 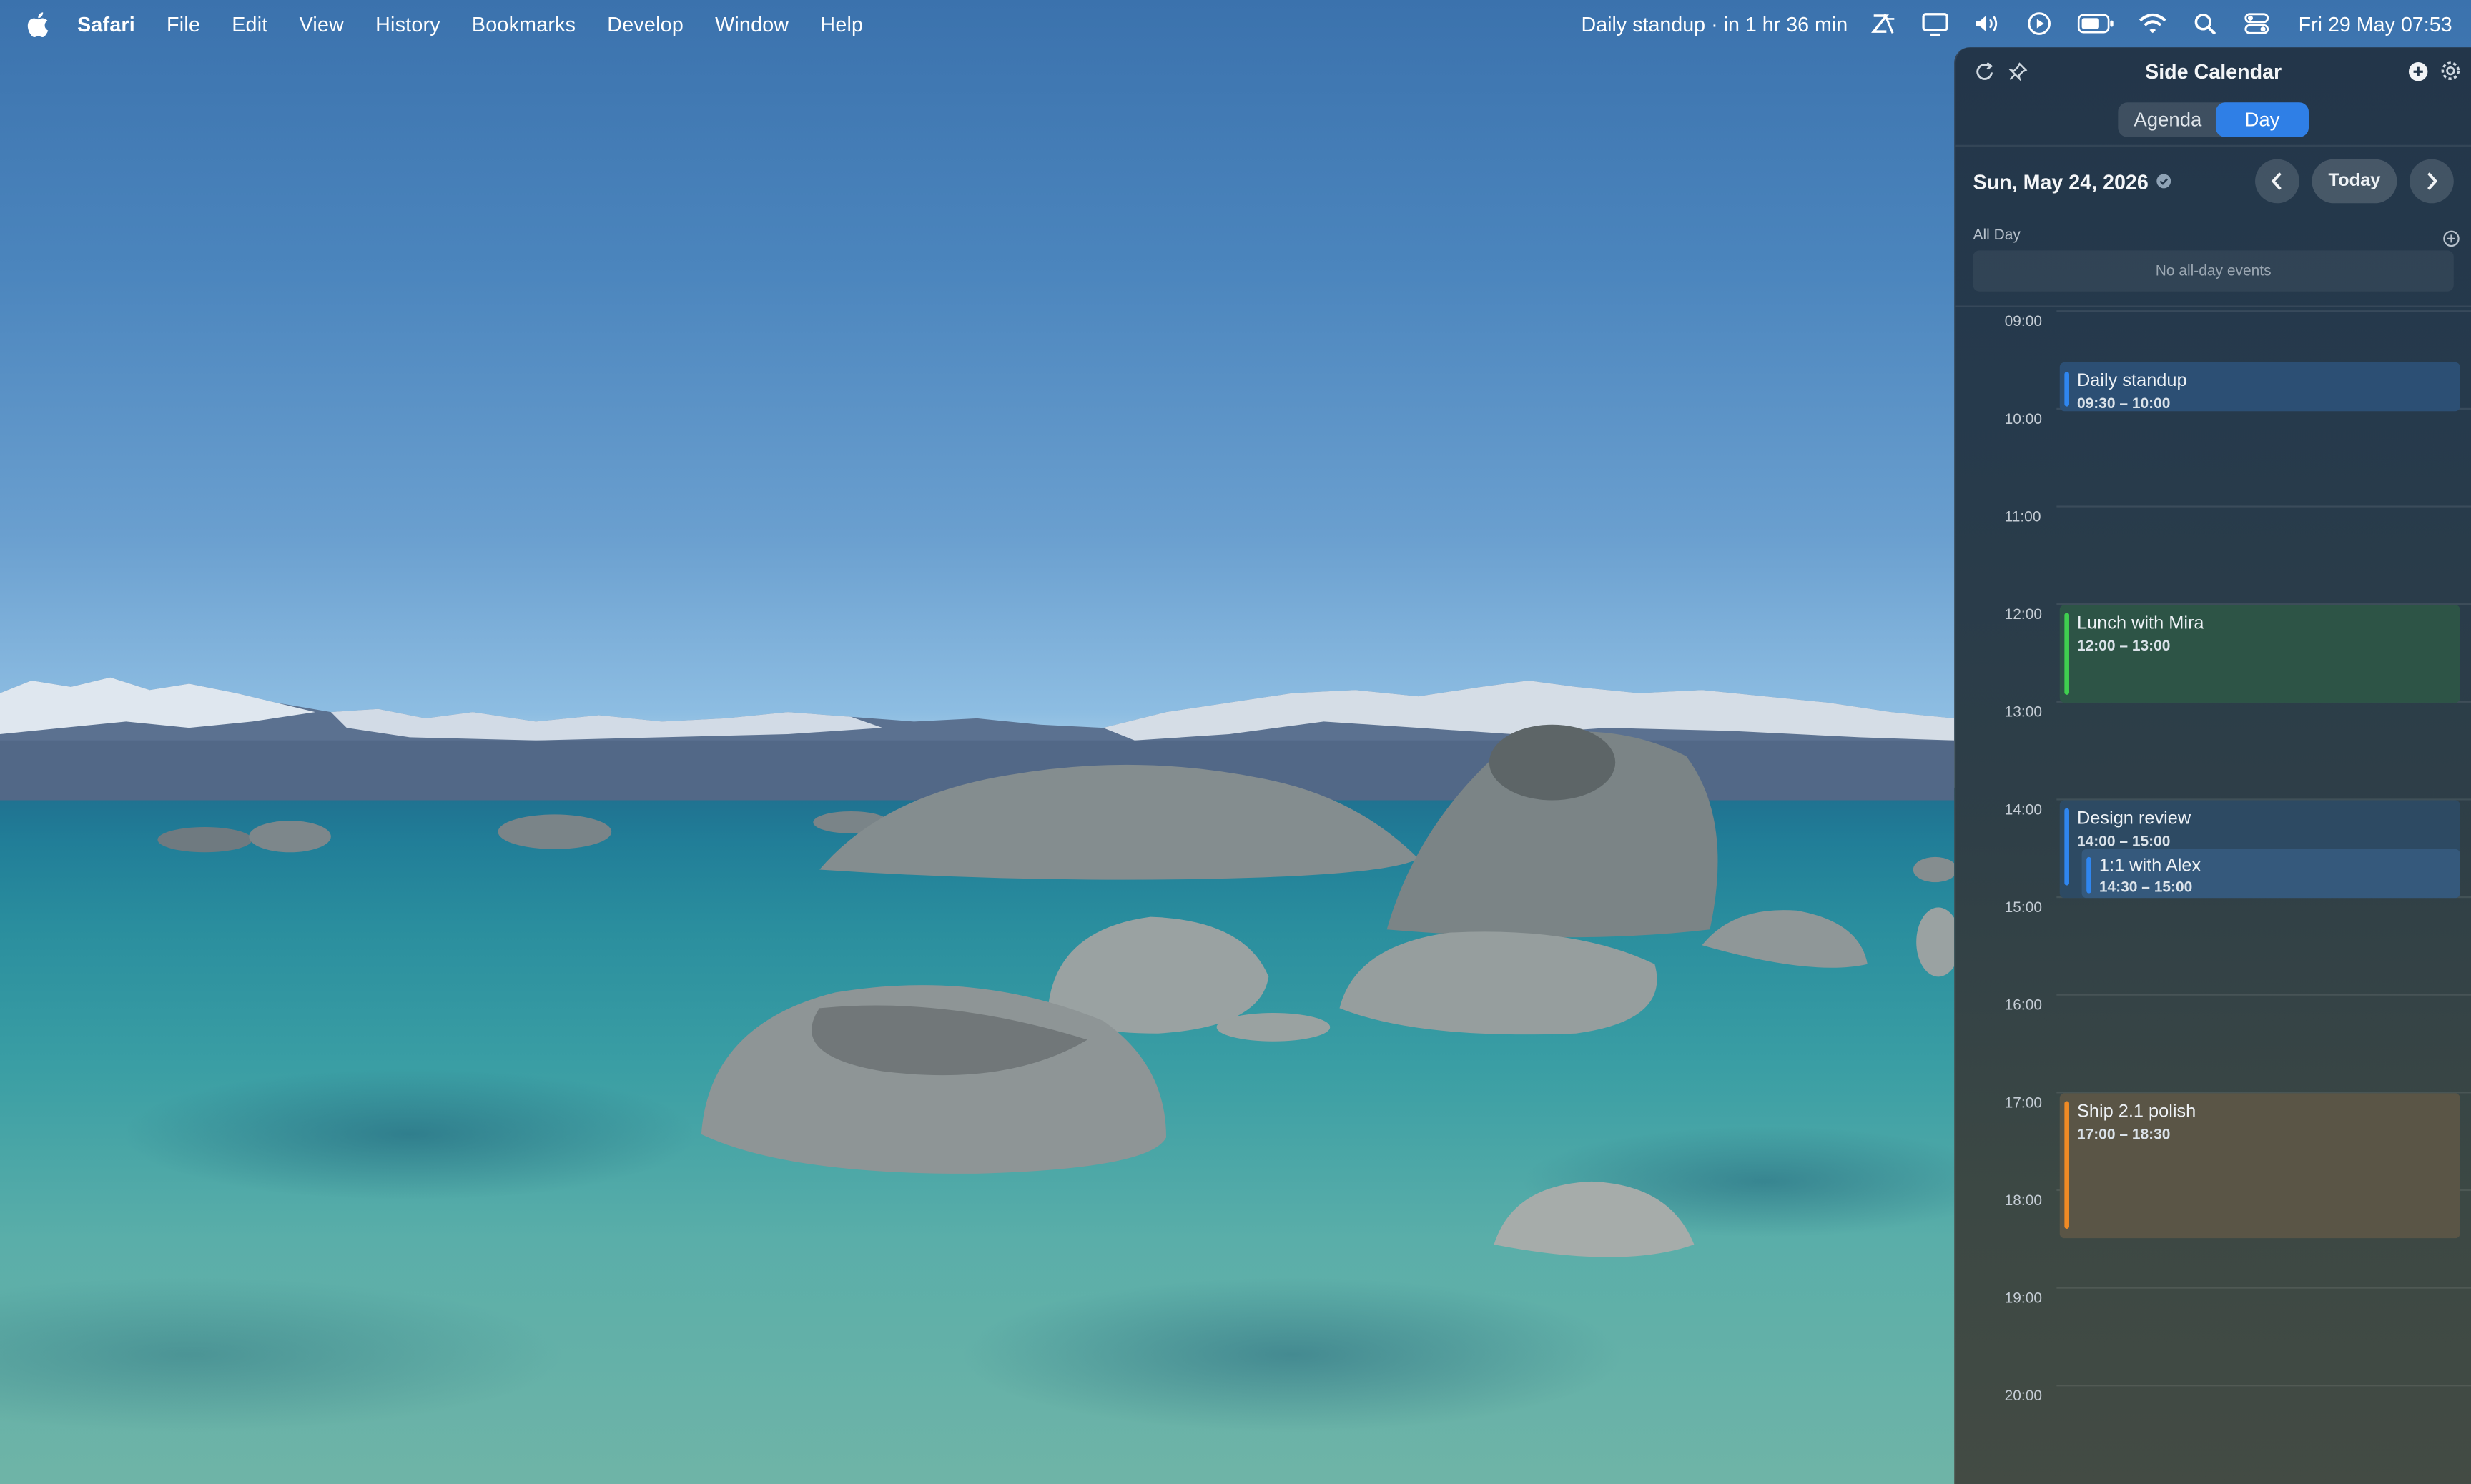 I want to click on menu-develop: Develop, so click(x=645, y=24).